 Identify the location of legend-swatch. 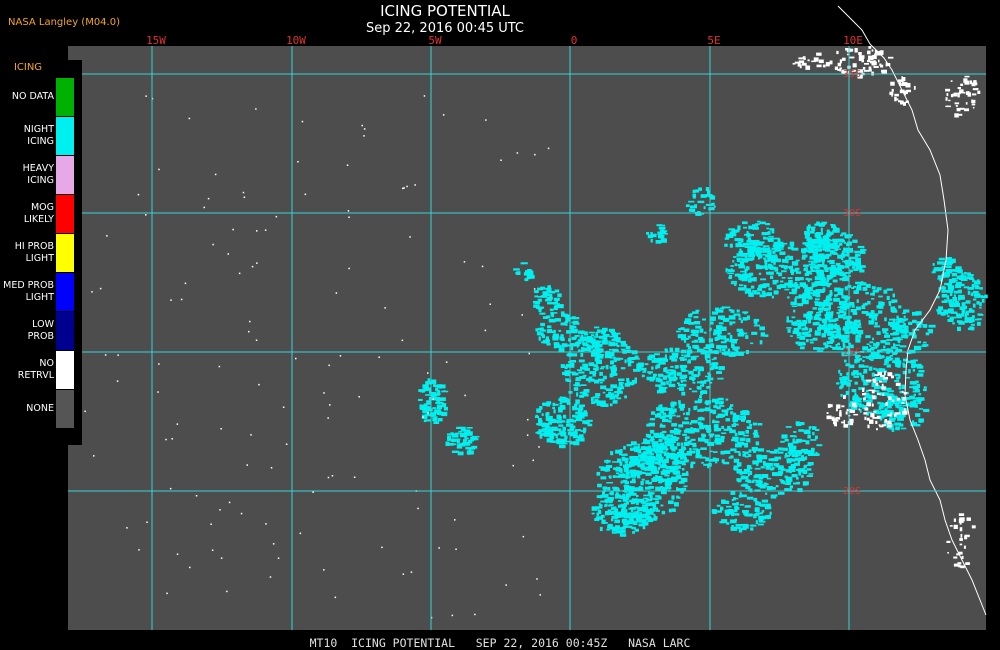
(65, 175).